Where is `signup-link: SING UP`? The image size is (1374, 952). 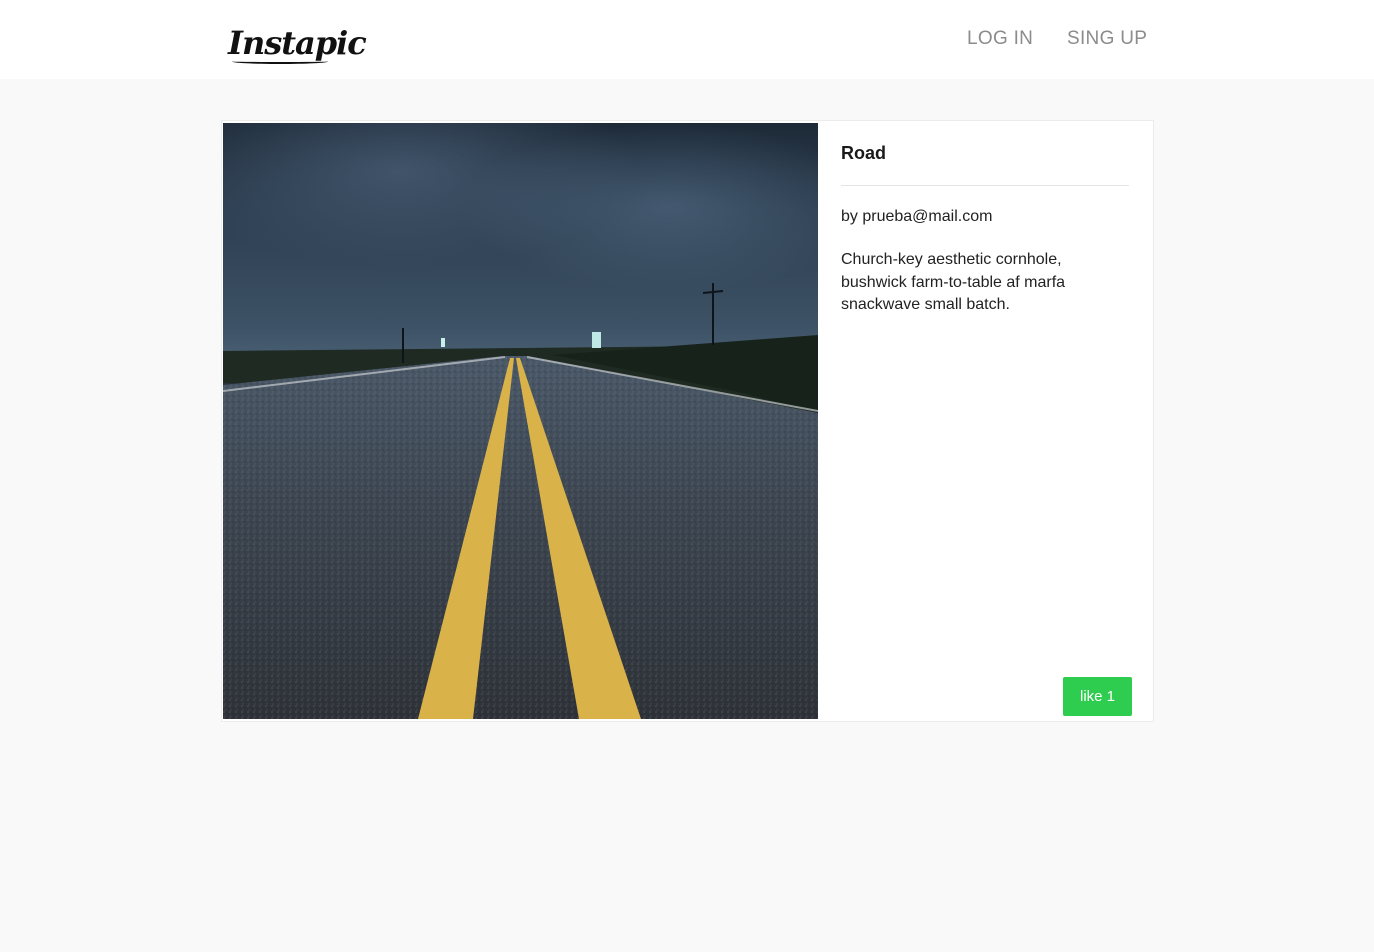
signup-link: SING UP is located at coordinates (1107, 39).